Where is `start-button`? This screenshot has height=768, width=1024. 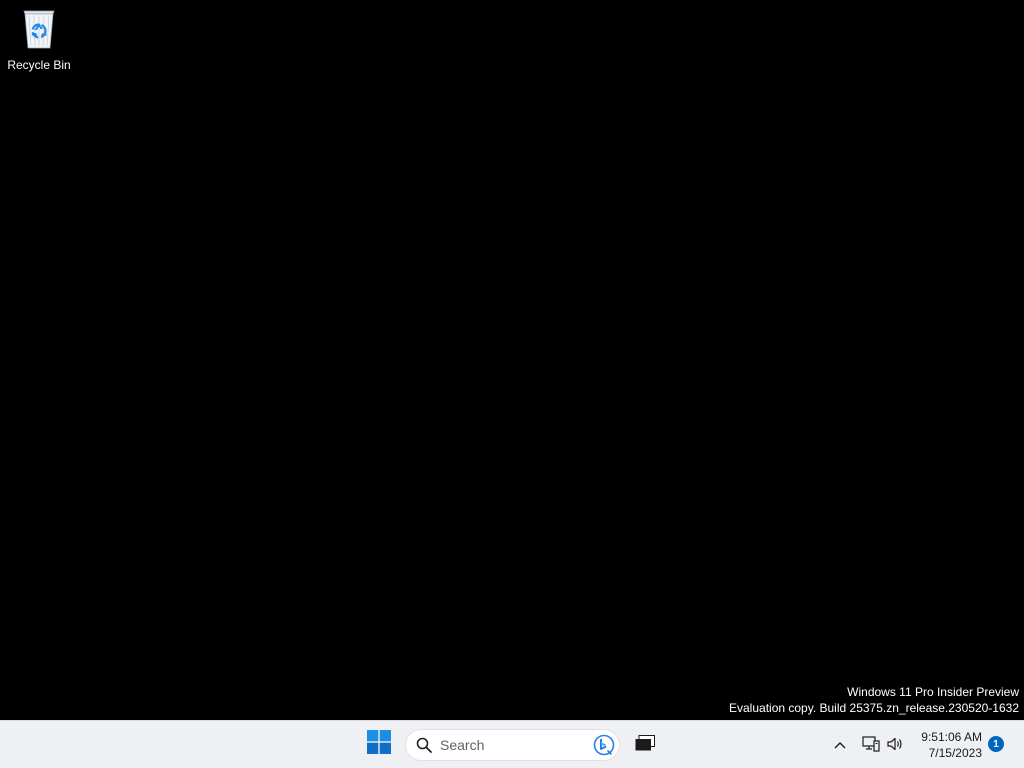
start-button is located at coordinates (379, 744).